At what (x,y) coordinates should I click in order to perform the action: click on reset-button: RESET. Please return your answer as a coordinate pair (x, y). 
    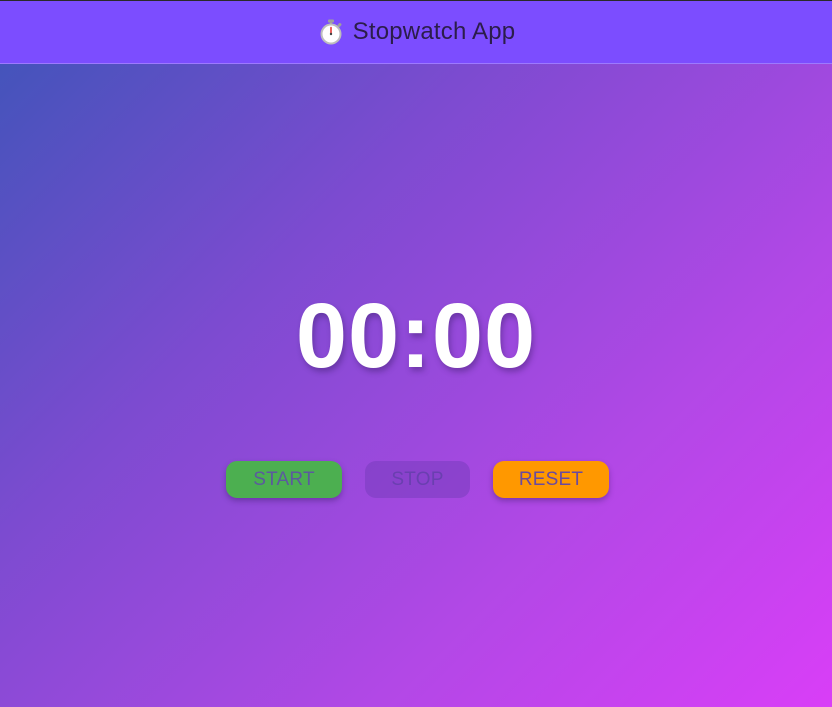
    Looking at the image, I should click on (551, 479).